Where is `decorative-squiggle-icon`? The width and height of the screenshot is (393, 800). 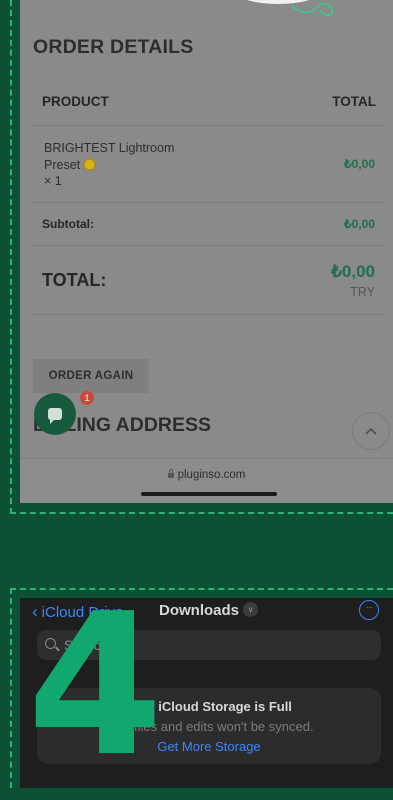
decorative-squiggle-icon is located at coordinates (312, 9).